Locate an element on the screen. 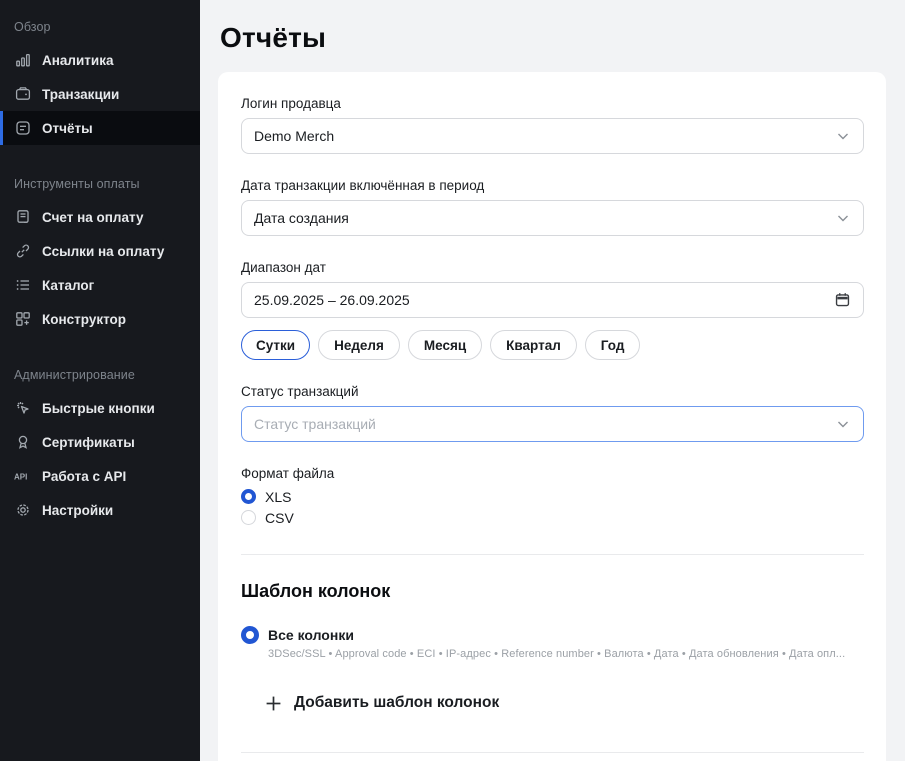  radio-xls: XLS is located at coordinates (552, 496).